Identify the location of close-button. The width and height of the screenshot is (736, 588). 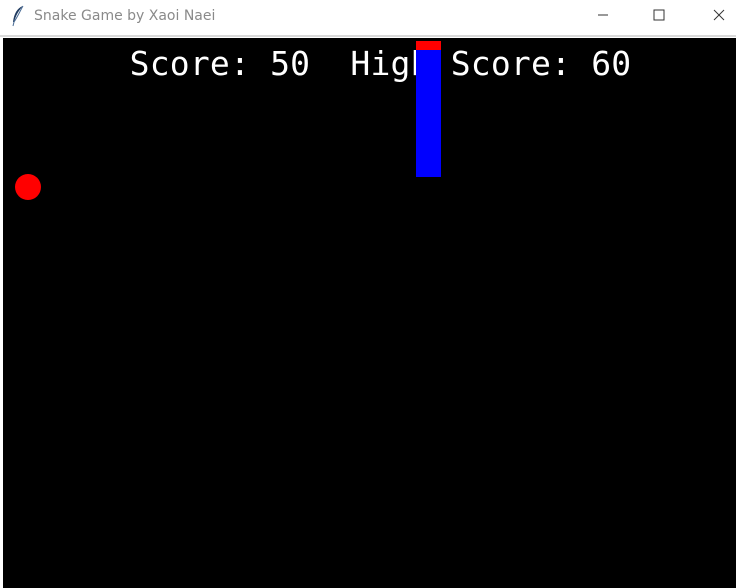
(716, 16).